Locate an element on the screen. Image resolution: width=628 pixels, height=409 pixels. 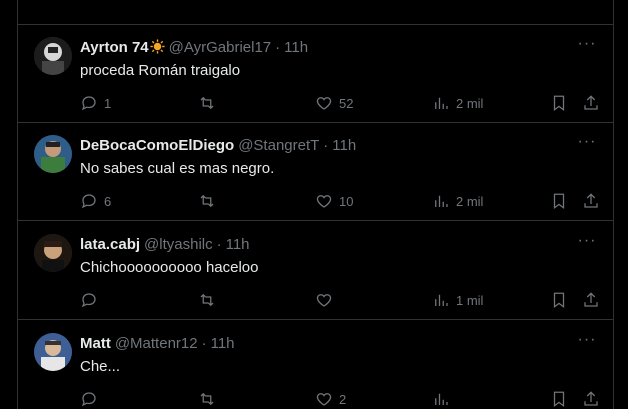
tweet-header: Ayrton 74 @AyrGabriel17 · 11h is located at coordinates (338, 48).